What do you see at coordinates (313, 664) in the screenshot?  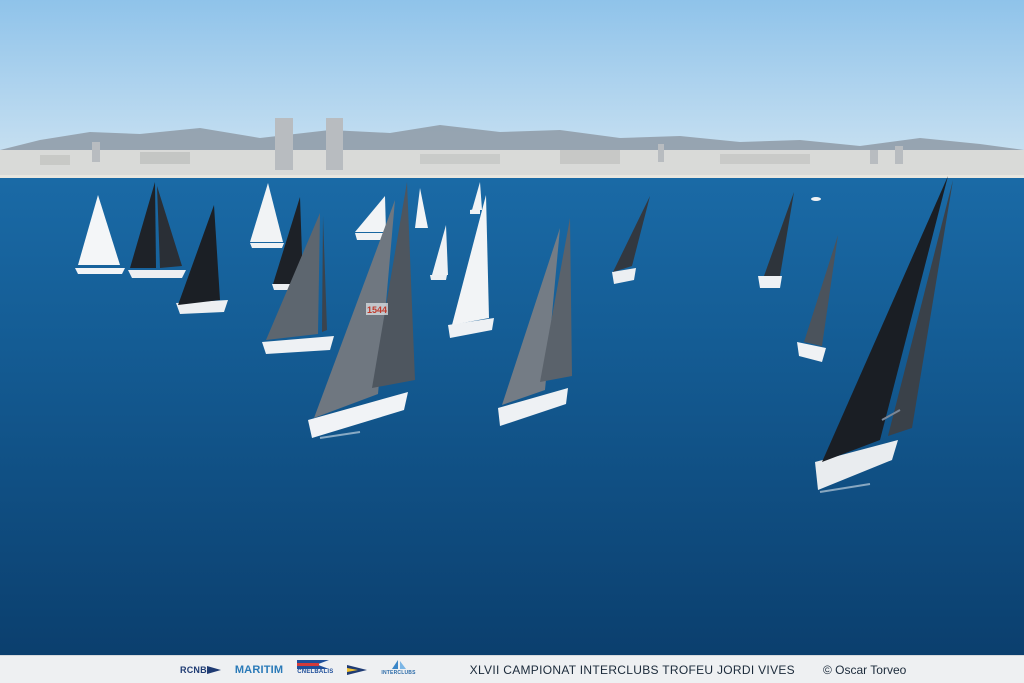 I see `flag-icon` at bounding box center [313, 664].